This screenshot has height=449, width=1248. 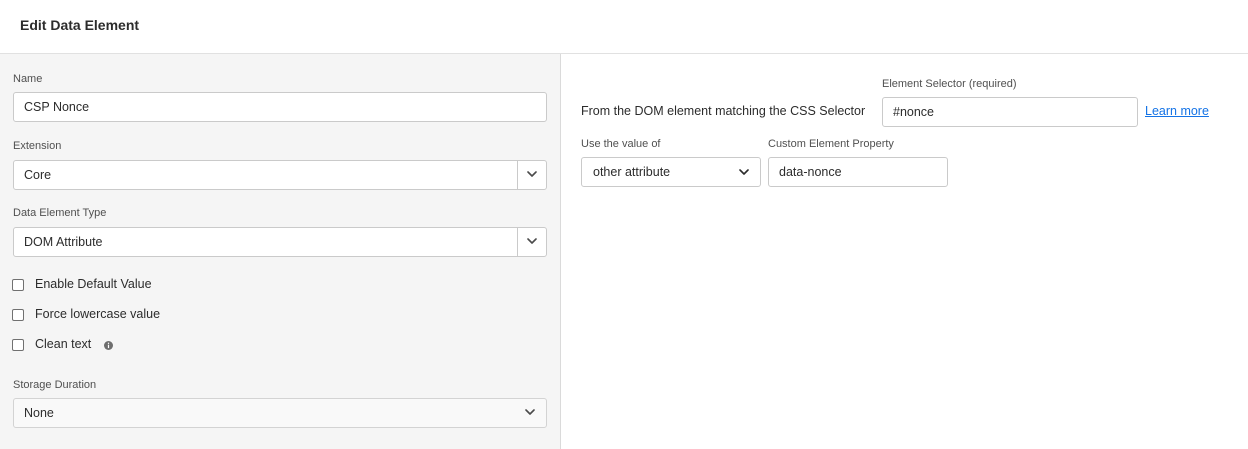 I want to click on type-select: DOM Attribute, so click(x=280, y=242).